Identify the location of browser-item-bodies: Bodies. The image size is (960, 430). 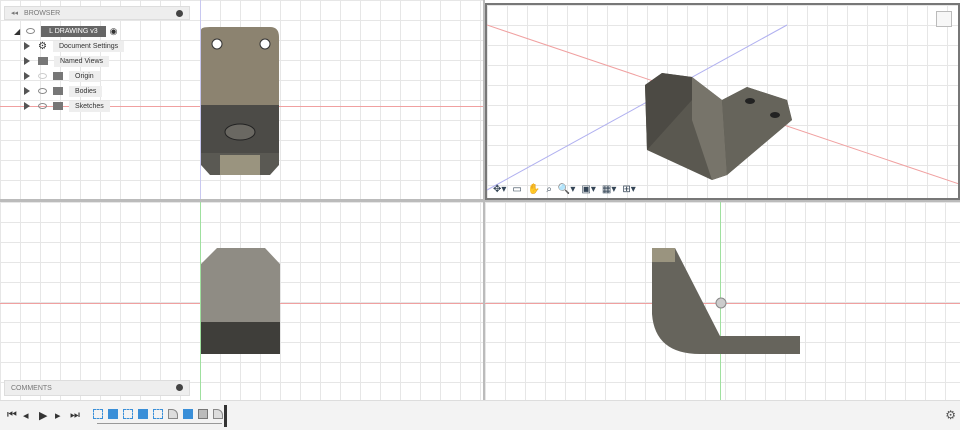
(63, 91).